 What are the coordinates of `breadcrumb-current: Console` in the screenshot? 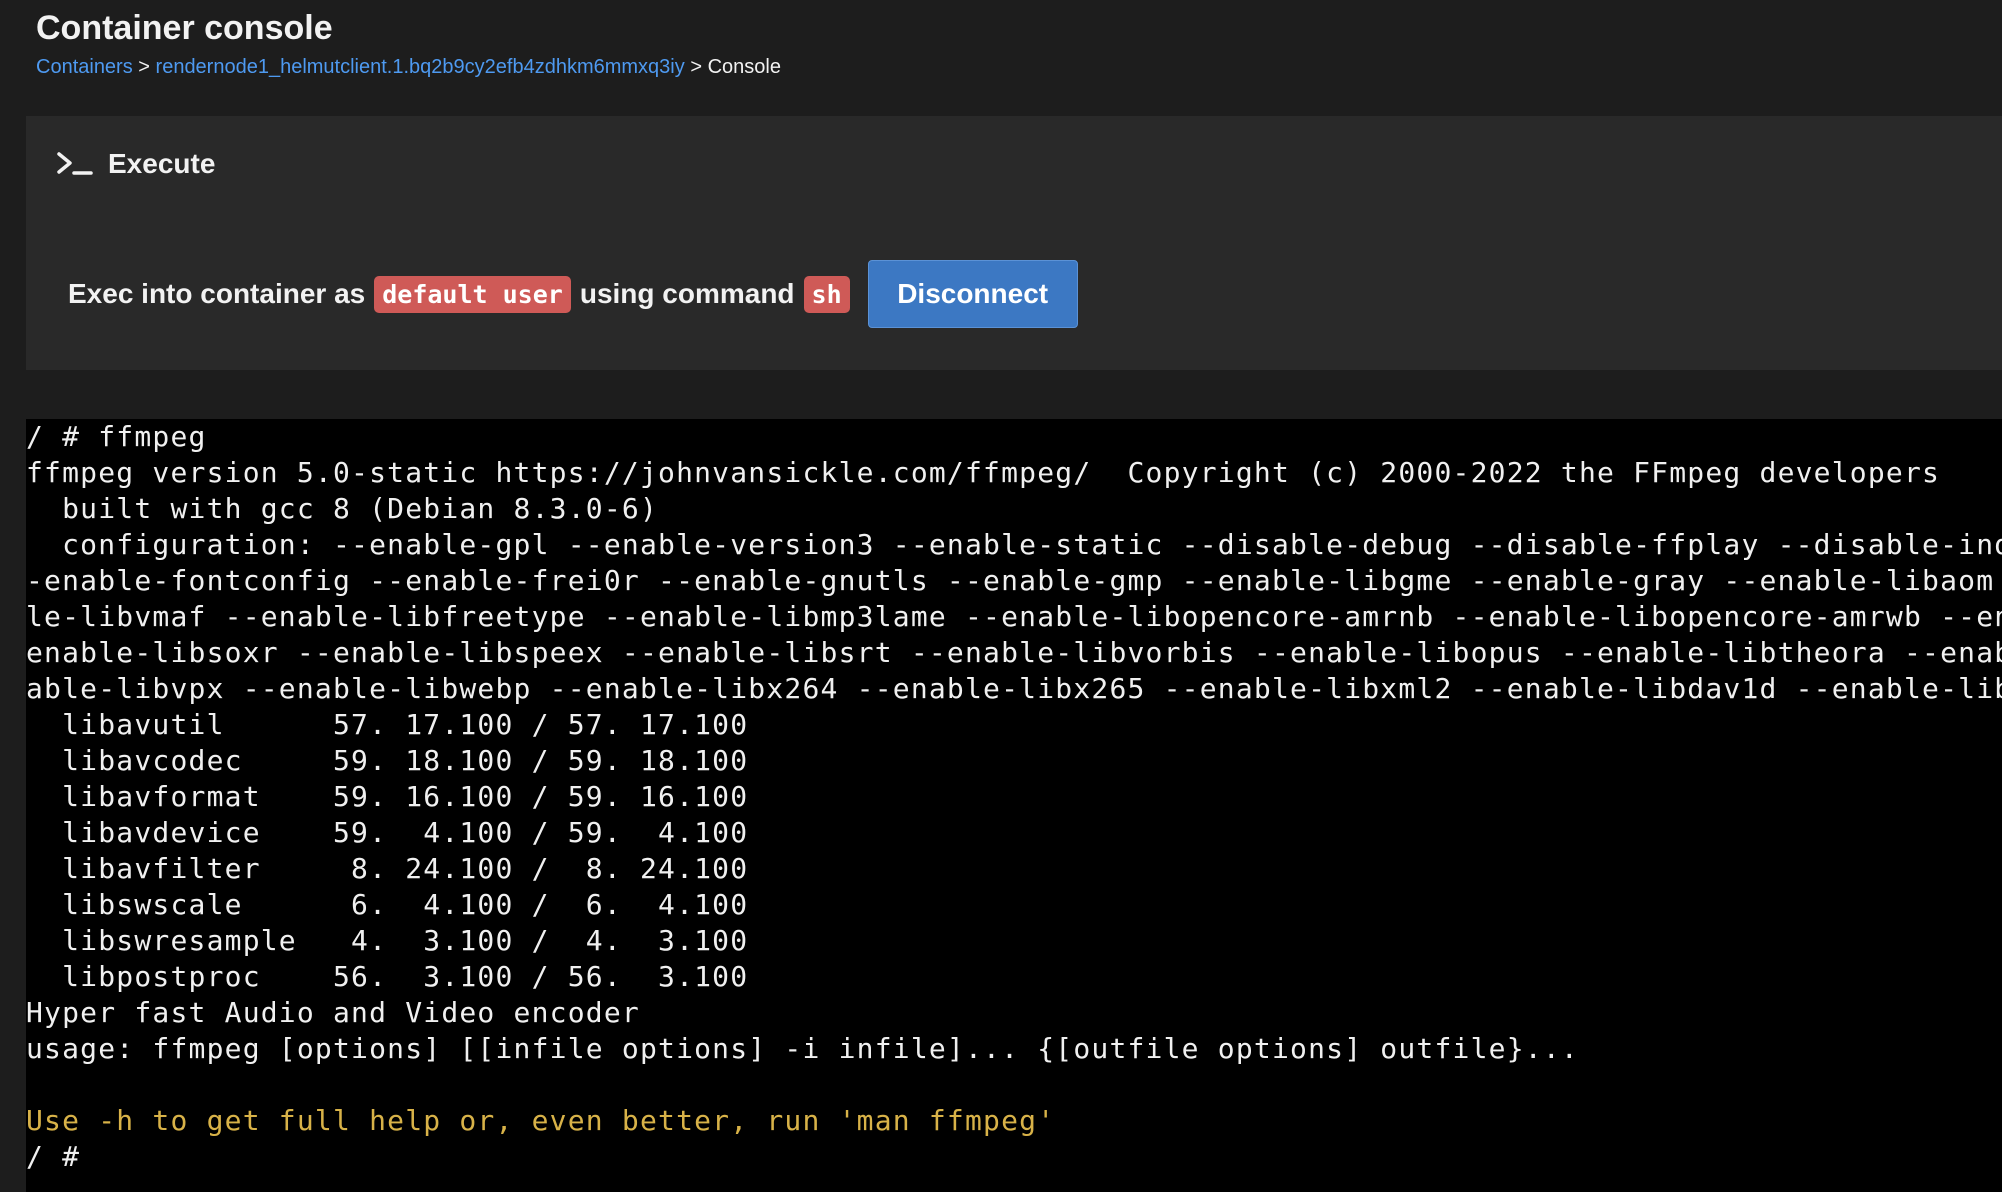 It's located at (744, 67).